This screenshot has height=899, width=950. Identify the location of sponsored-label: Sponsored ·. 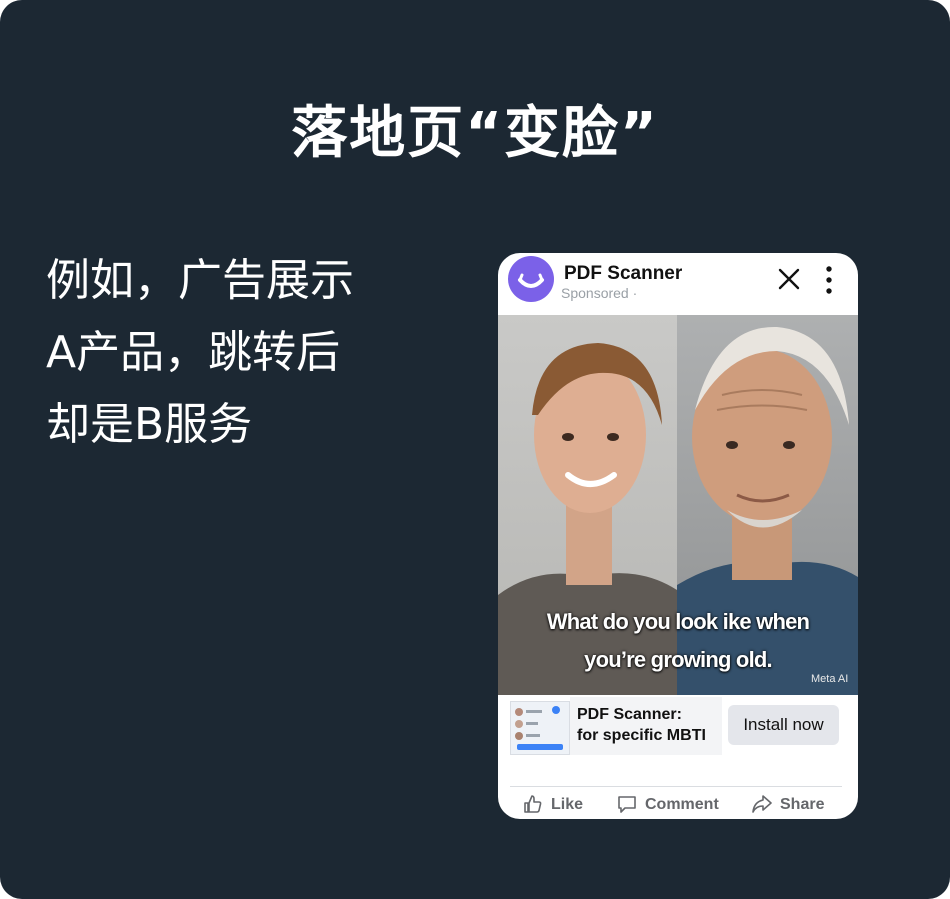
(599, 293).